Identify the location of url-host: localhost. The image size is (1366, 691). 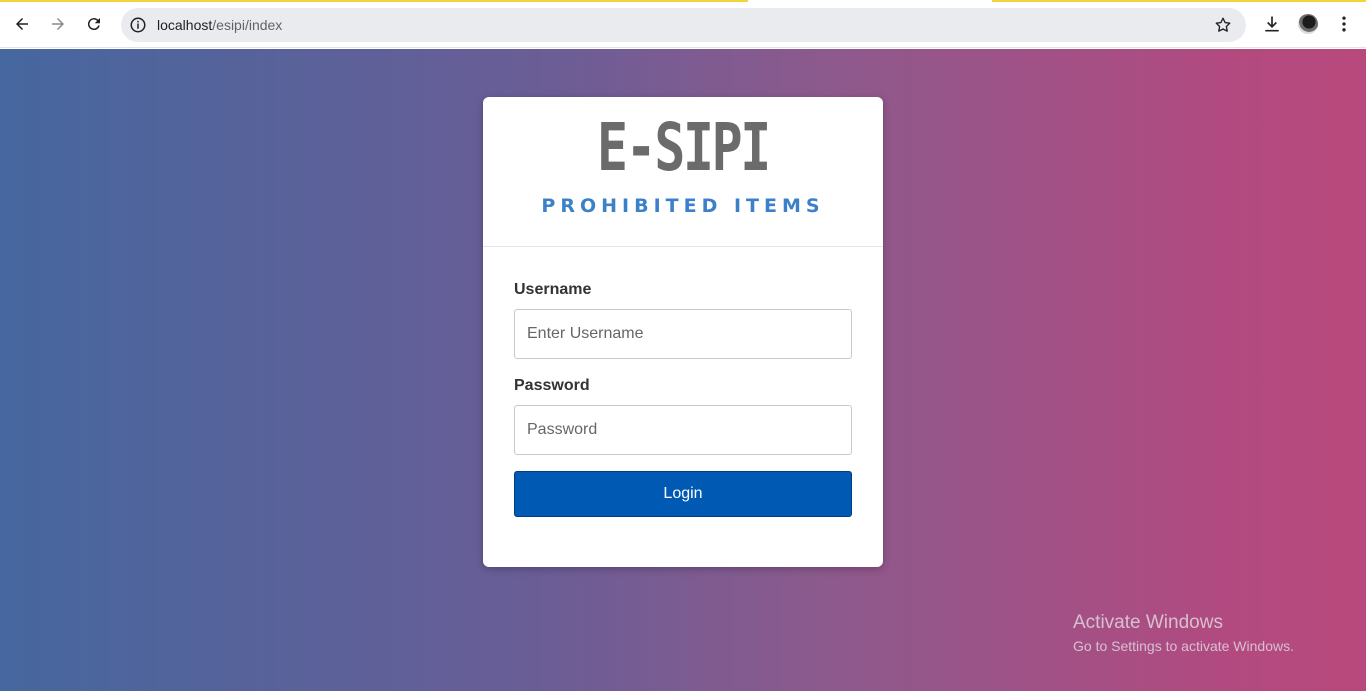
(185, 25).